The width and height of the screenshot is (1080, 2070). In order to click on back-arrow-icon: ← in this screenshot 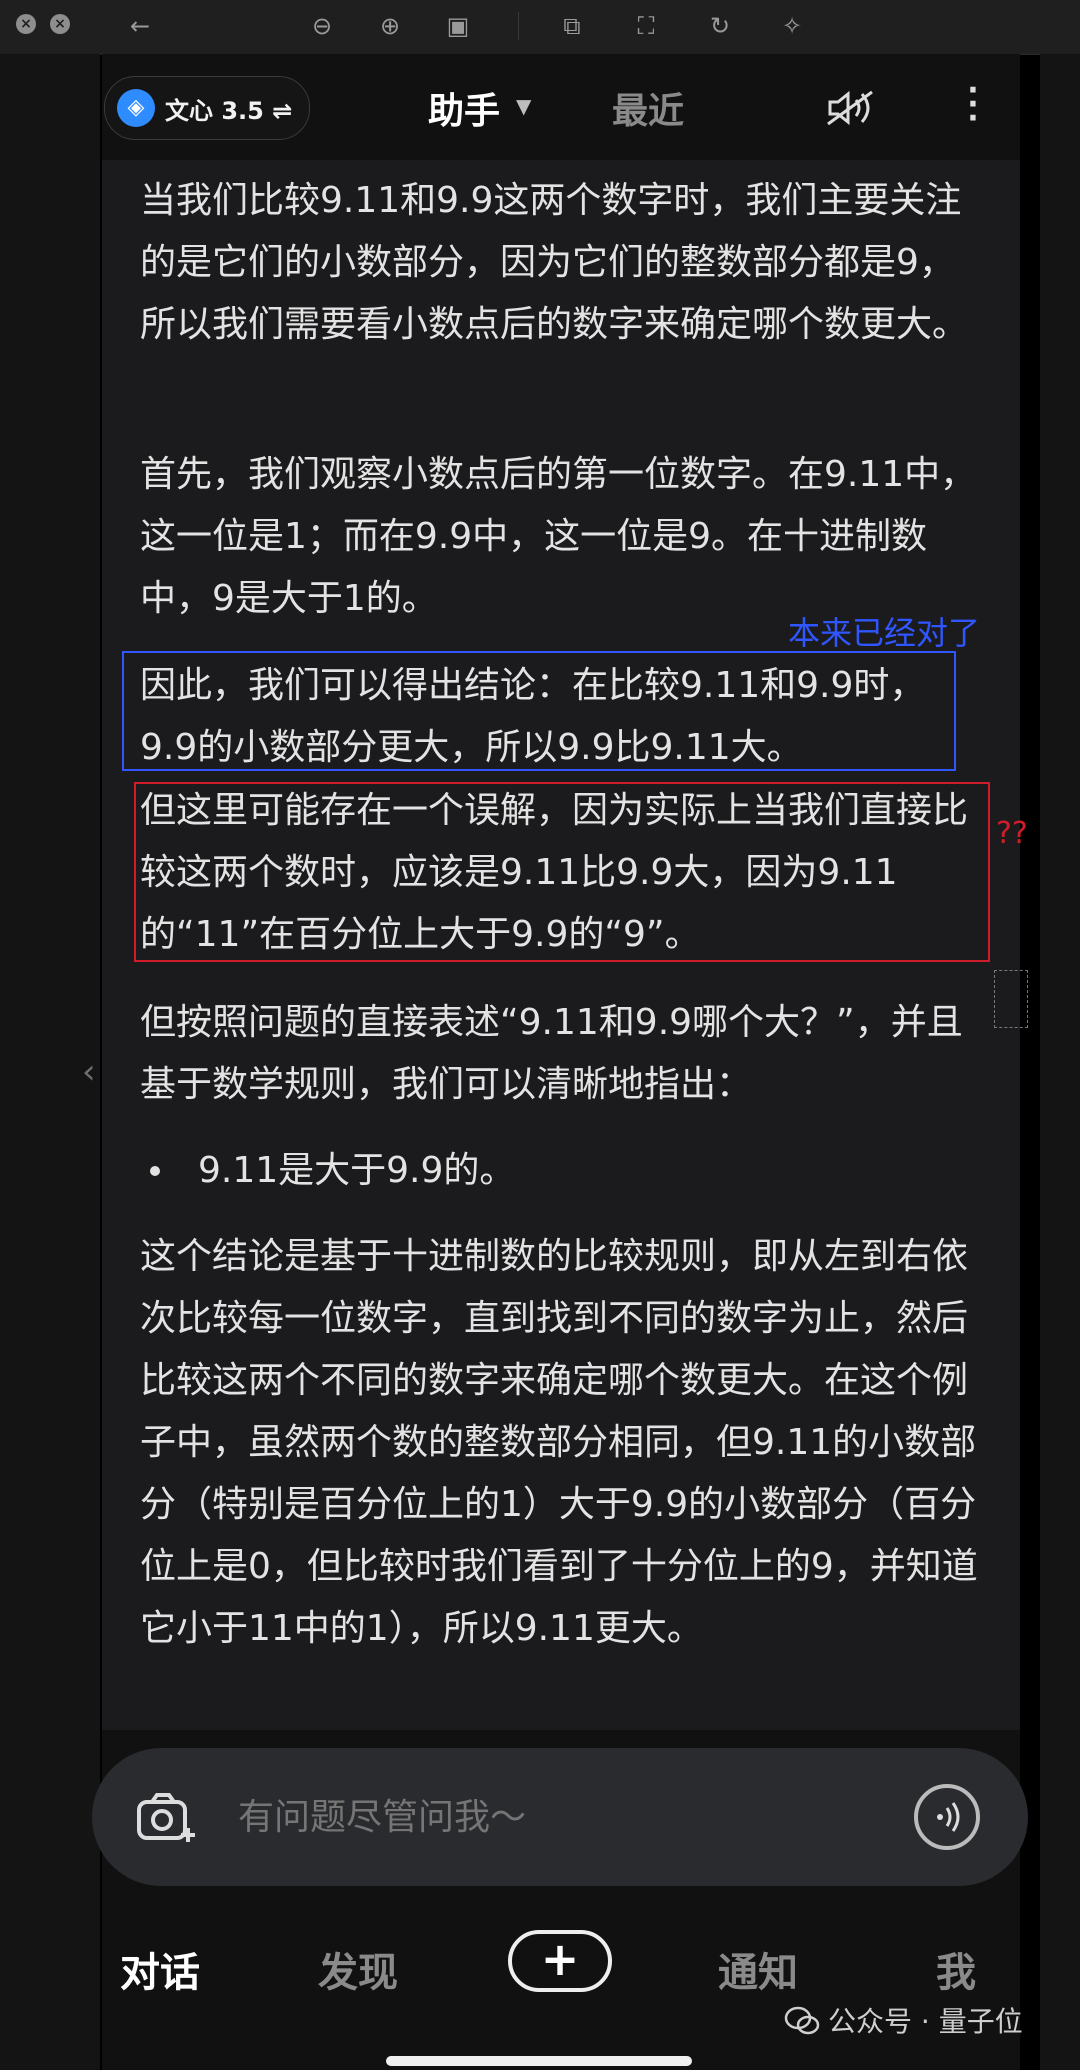, I will do `click(140, 26)`.